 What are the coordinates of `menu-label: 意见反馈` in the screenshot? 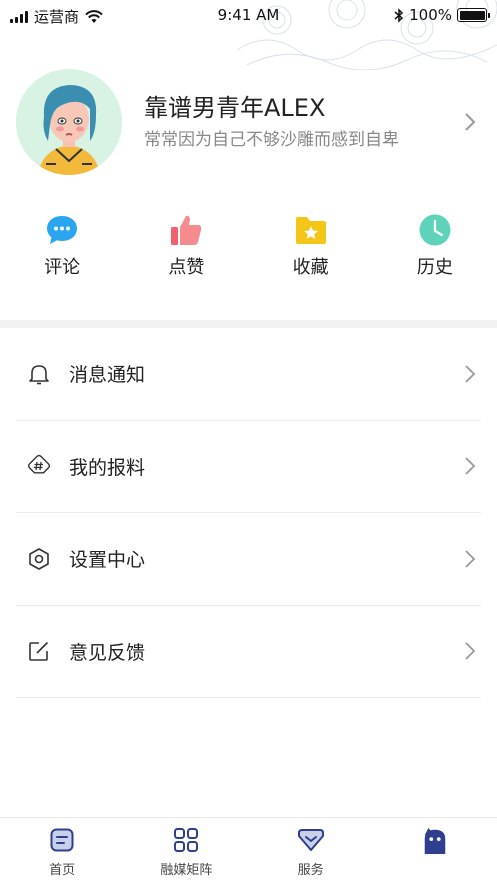 It's located at (107, 652).